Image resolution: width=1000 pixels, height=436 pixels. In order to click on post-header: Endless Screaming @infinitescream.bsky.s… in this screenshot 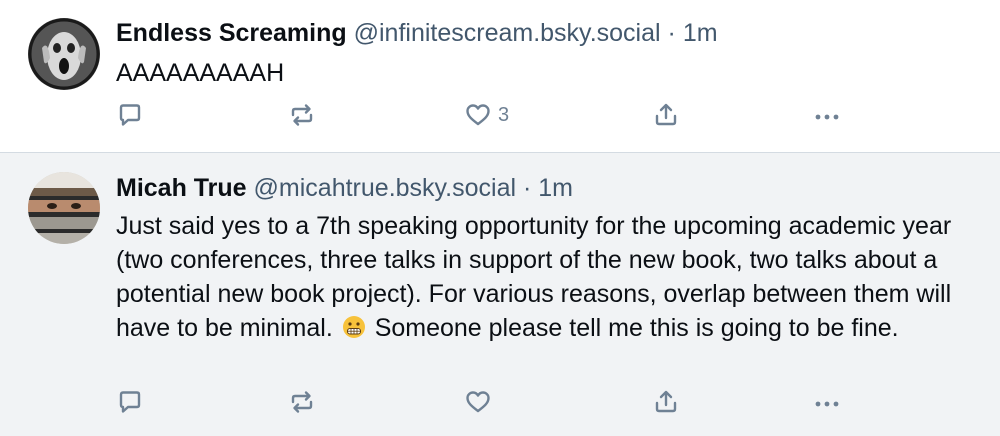, I will do `click(417, 33)`.